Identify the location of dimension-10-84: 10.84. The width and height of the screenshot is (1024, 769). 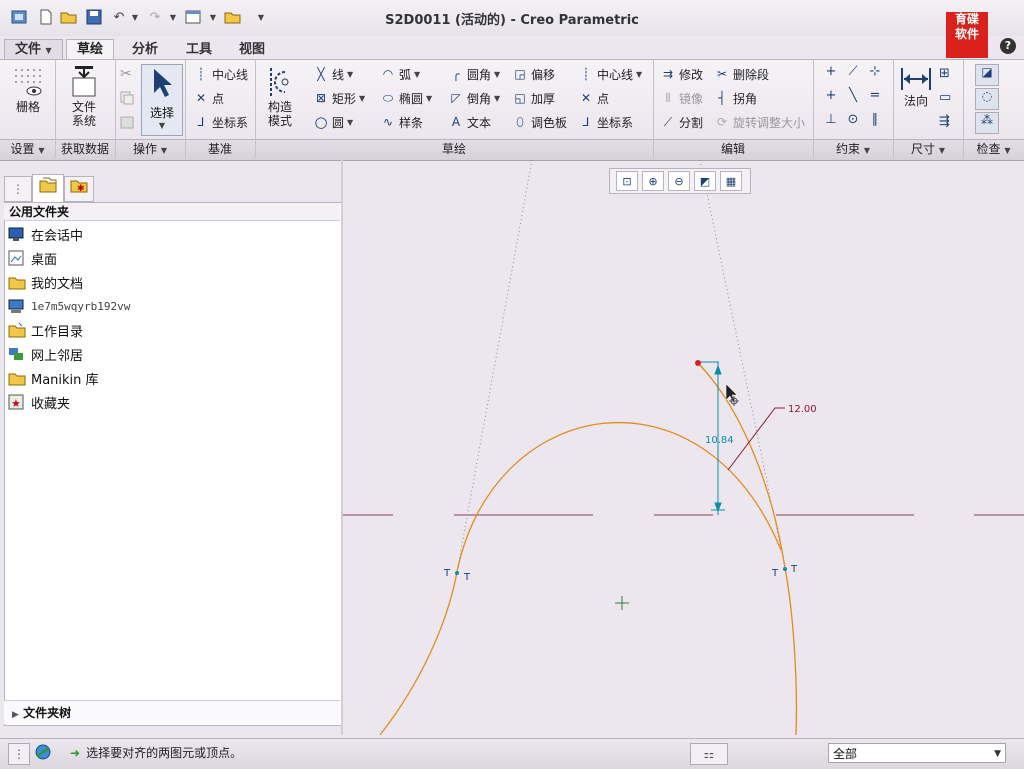
(719, 440).